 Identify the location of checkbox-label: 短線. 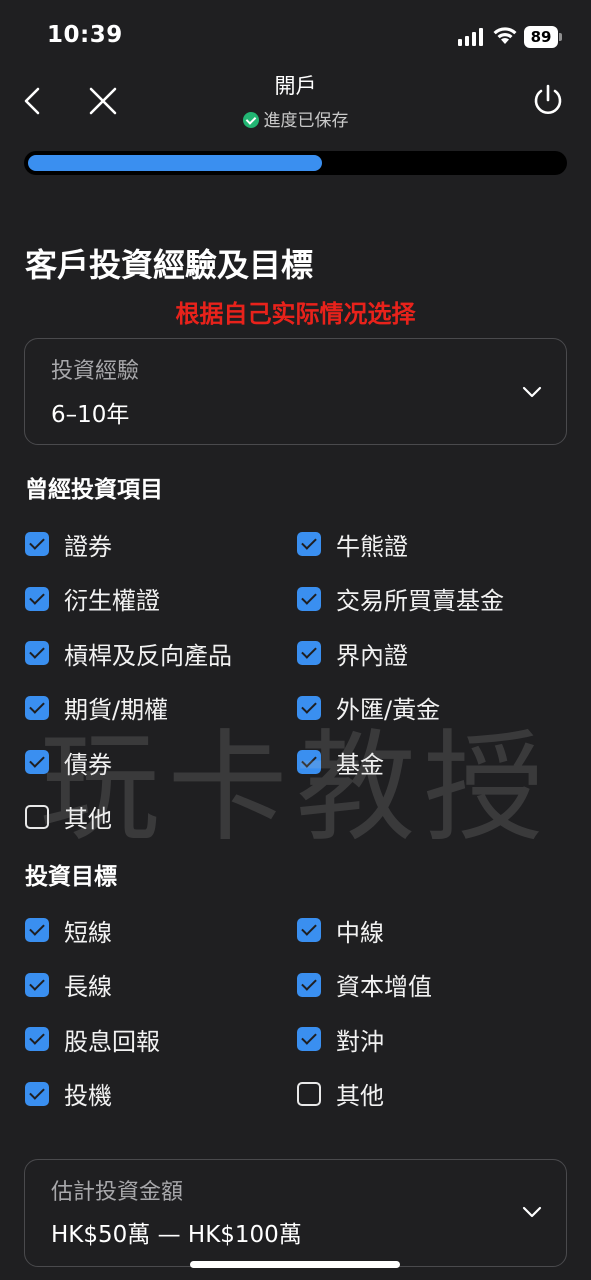
(88, 932).